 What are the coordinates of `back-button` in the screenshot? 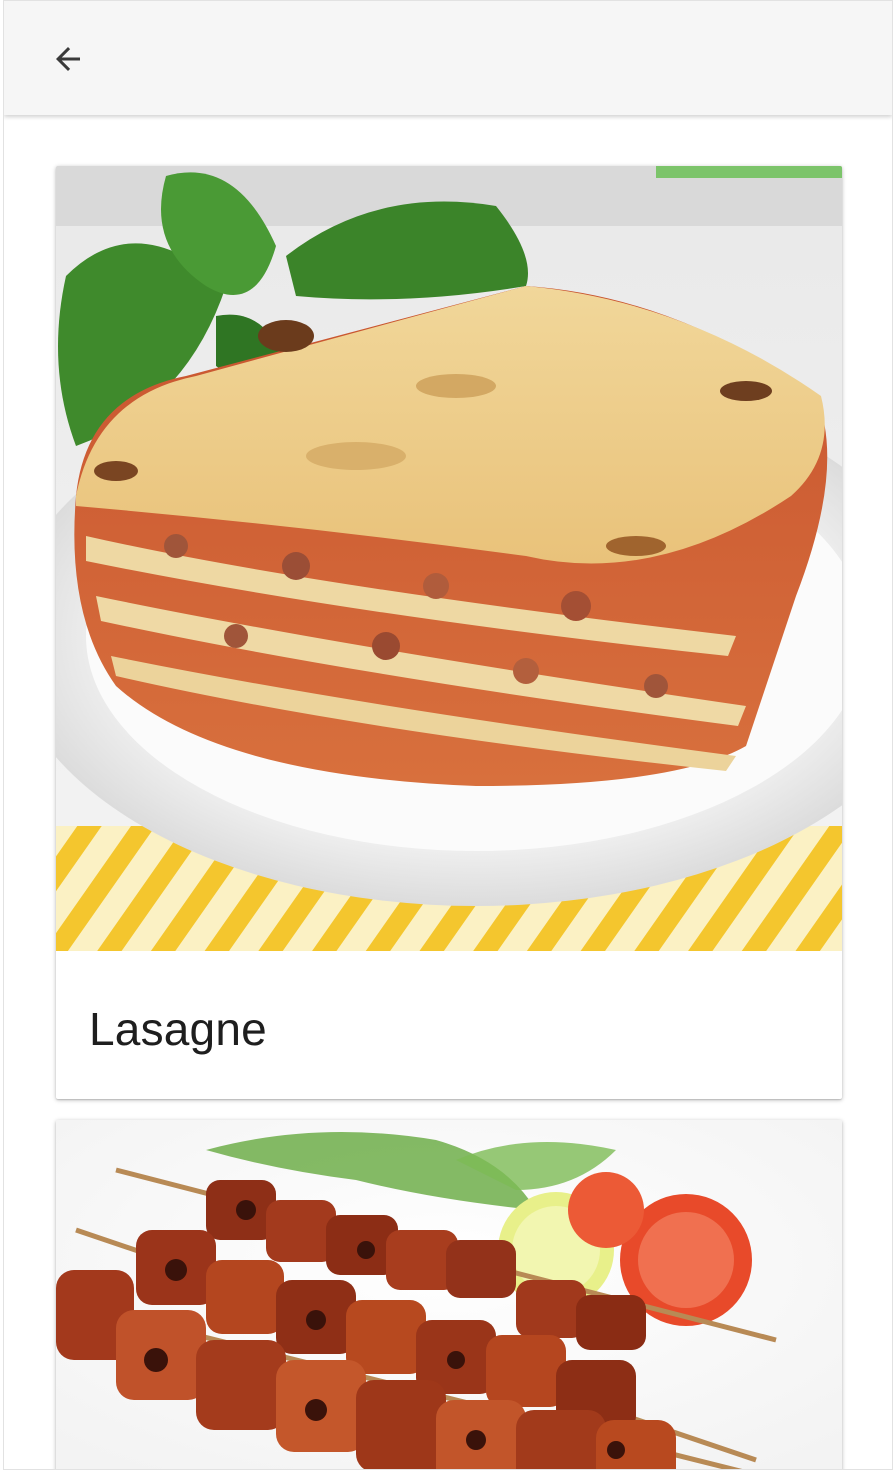 It's located at (68, 59).